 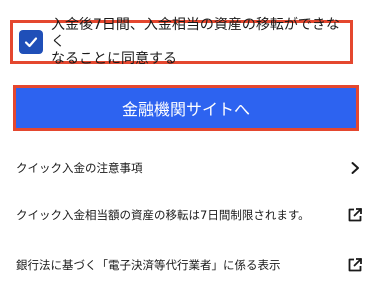 I want to click on consent-checkbox, so click(x=31, y=42).